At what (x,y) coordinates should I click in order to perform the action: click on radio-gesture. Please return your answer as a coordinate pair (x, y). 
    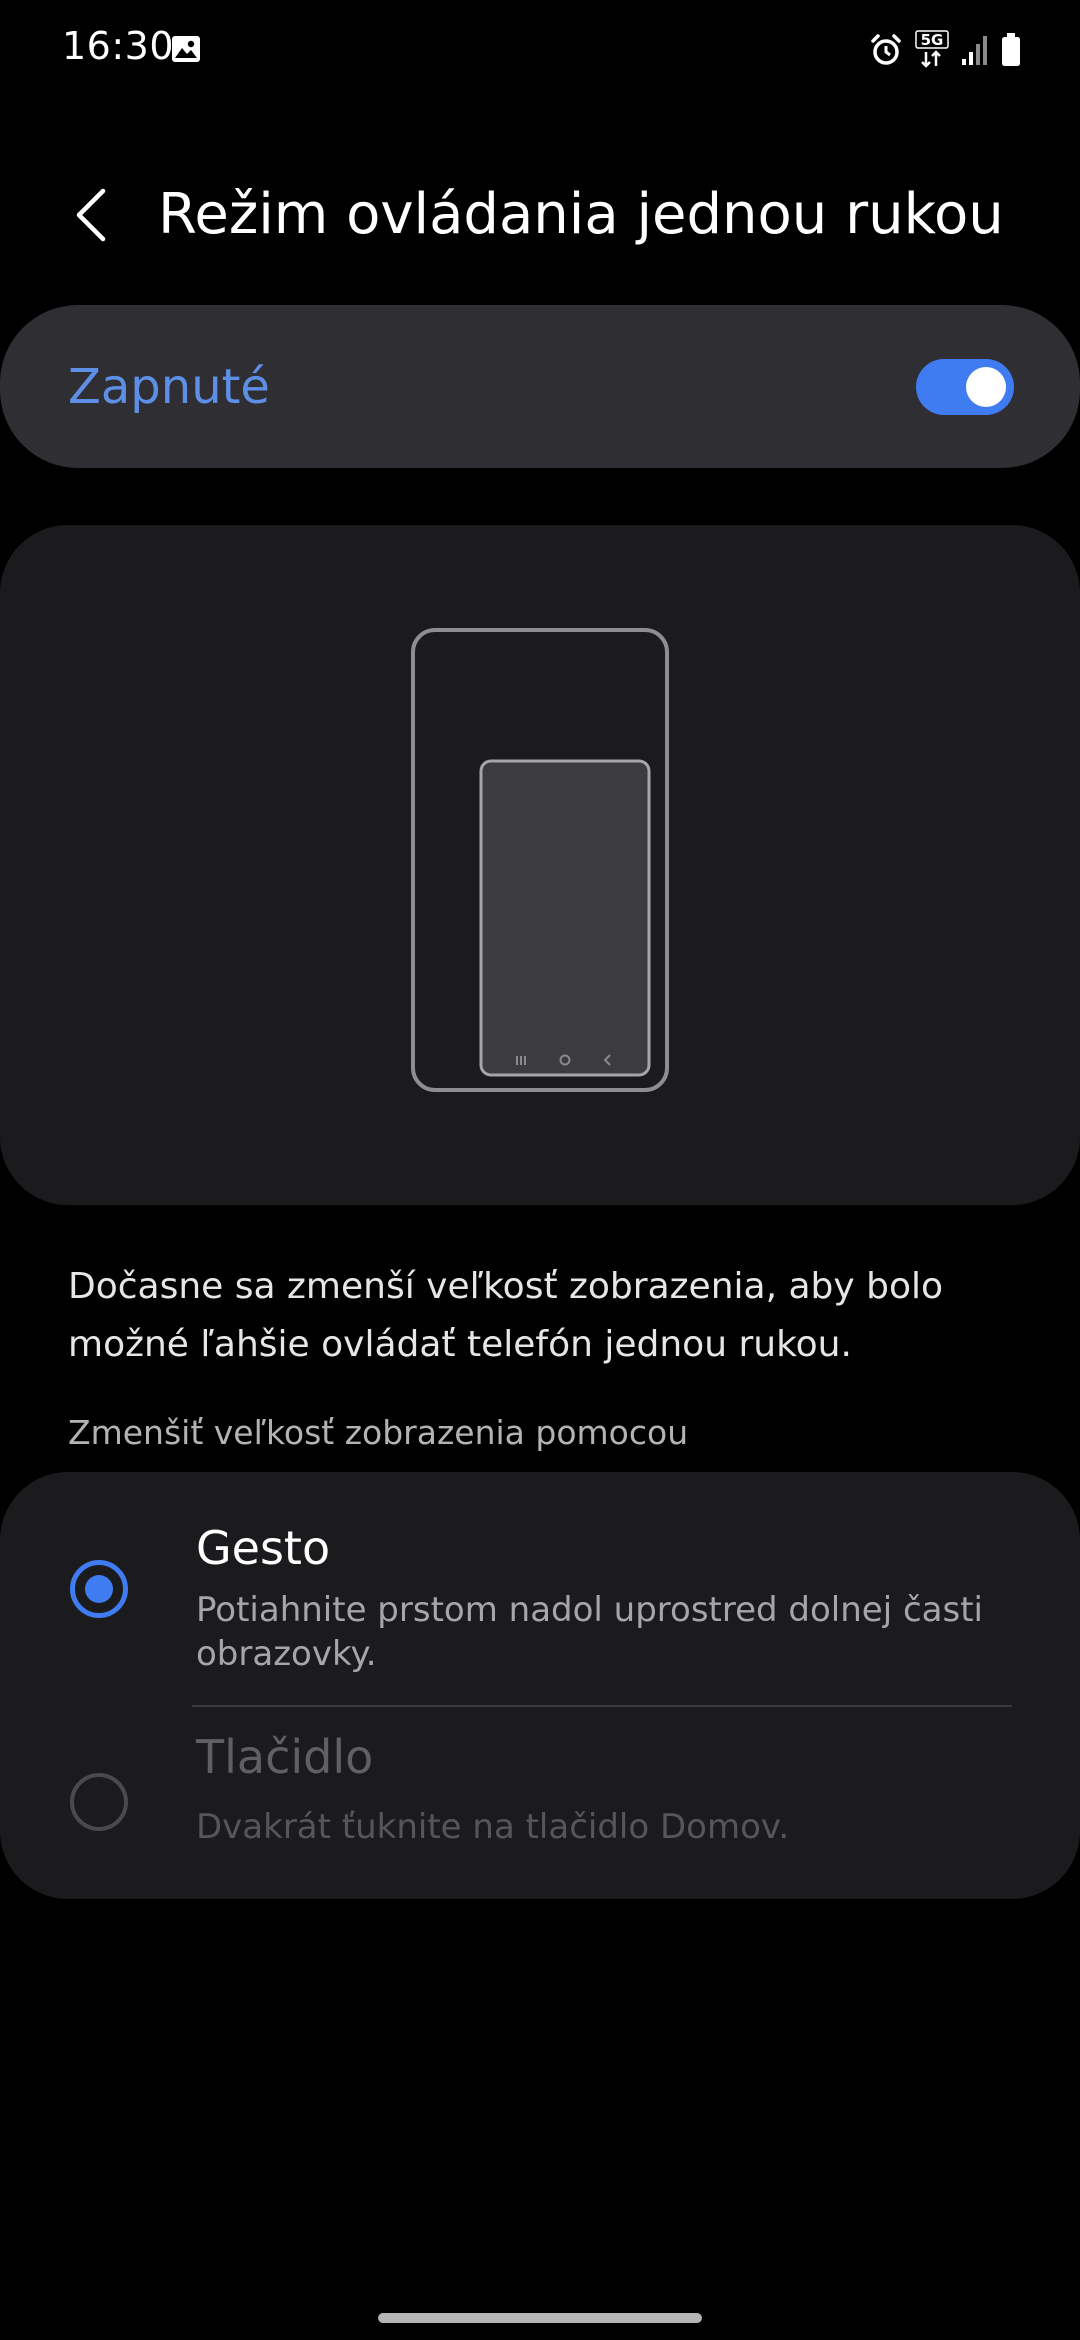
    Looking at the image, I should click on (99, 1589).